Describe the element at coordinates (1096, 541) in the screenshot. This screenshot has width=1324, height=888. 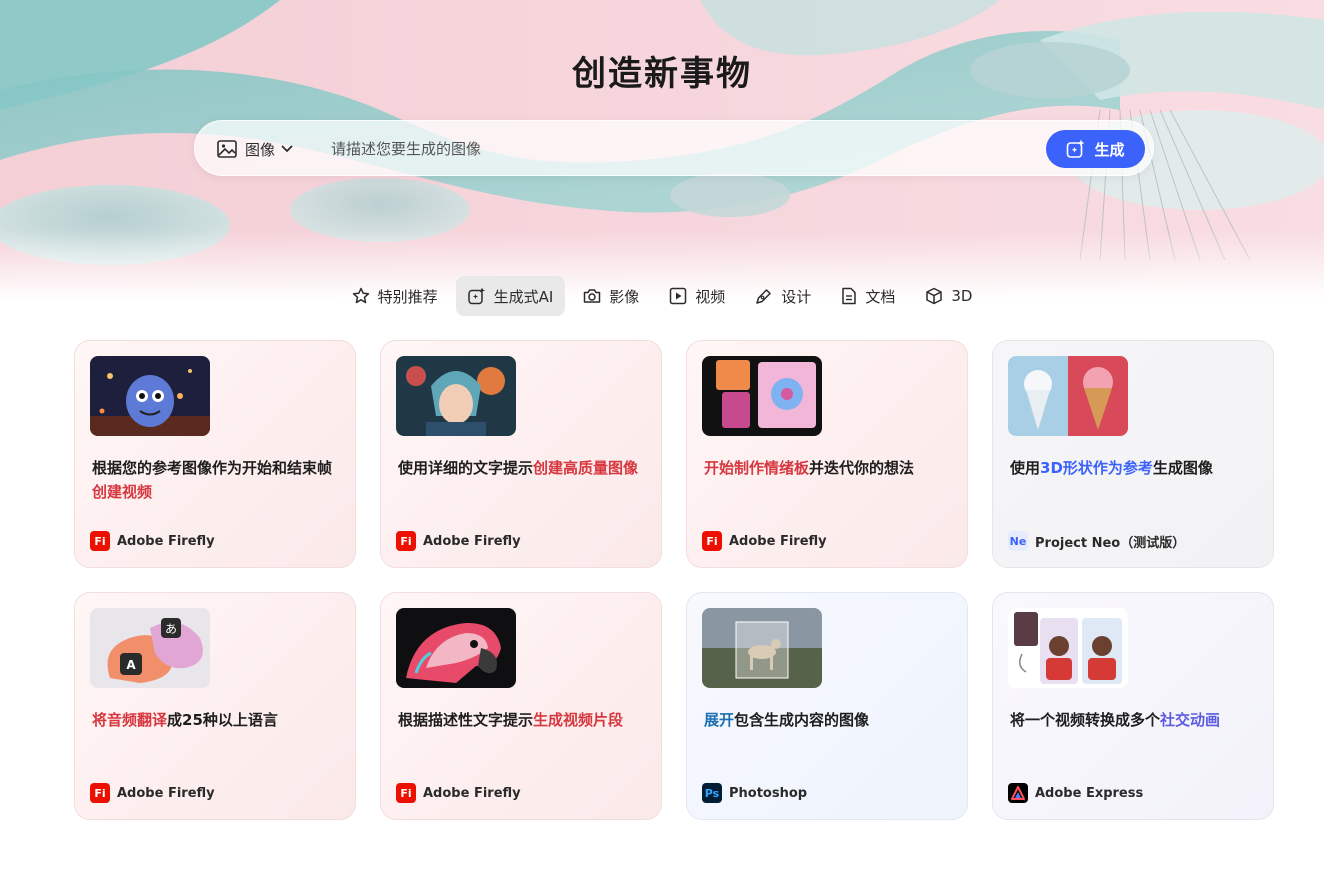
I see `card-app: Ne Project Neo（测试版）` at that location.